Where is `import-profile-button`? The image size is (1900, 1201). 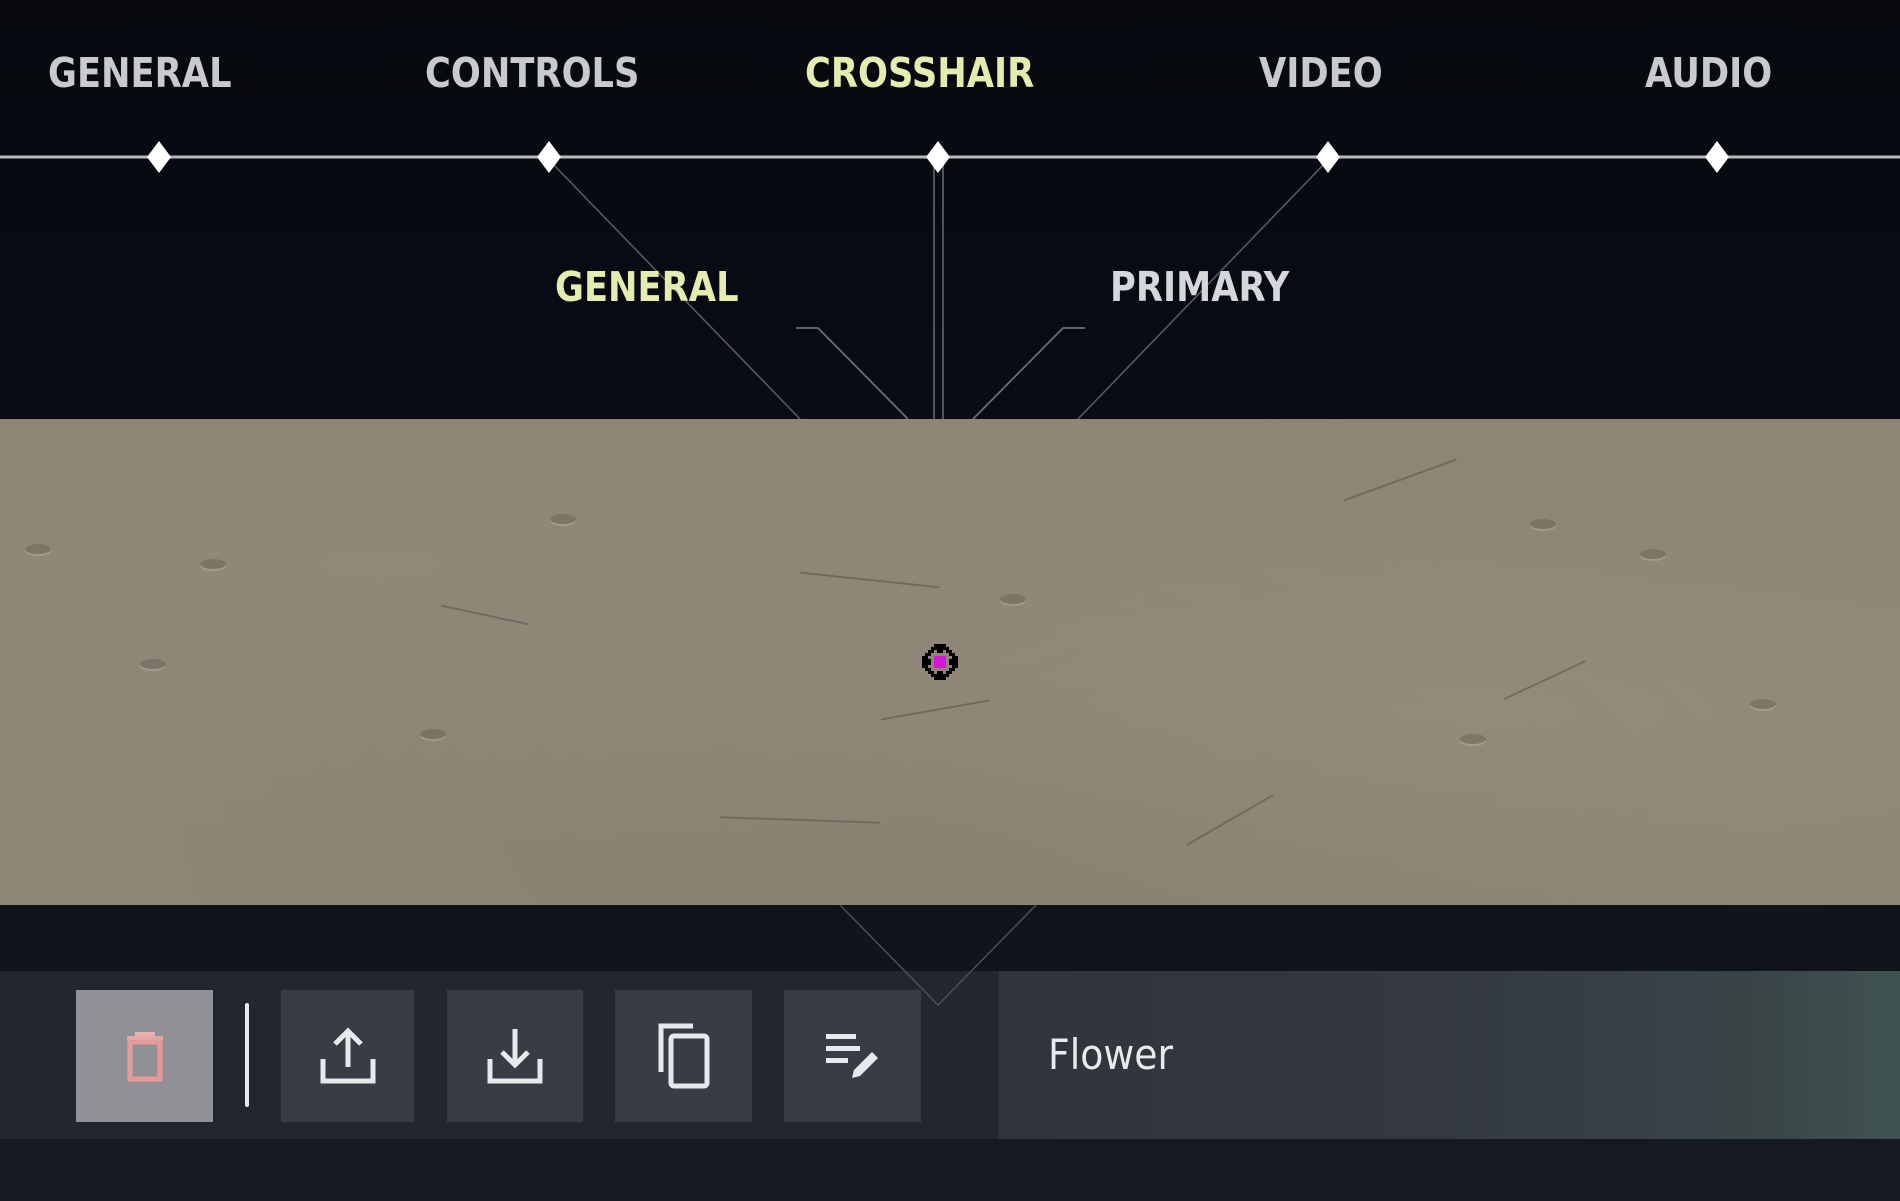 import-profile-button is located at coordinates (347, 1056).